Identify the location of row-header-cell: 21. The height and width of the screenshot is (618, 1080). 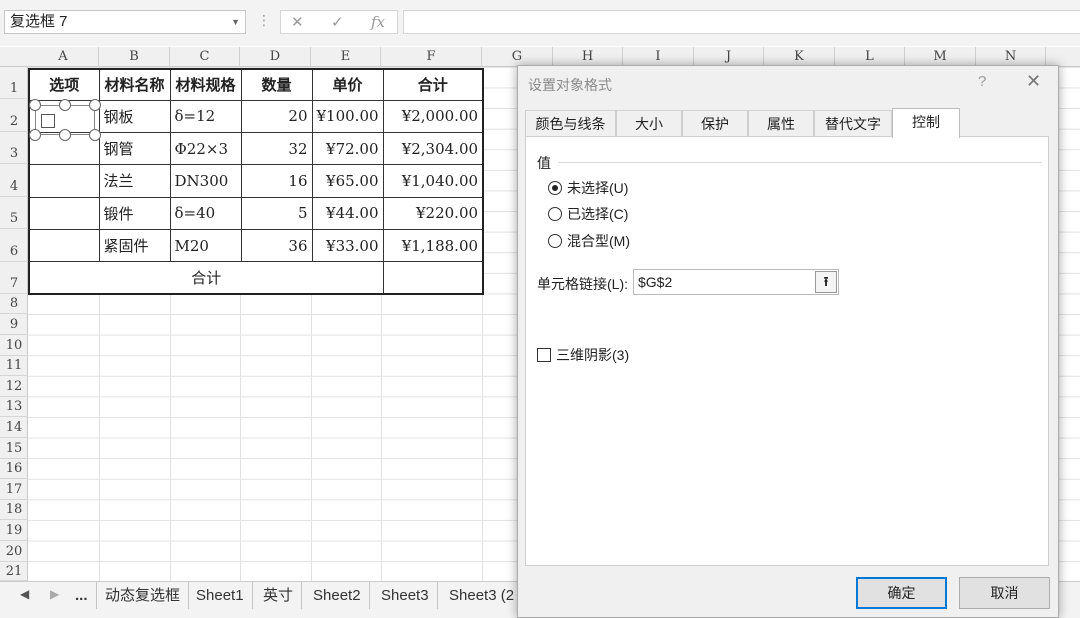
(14, 571).